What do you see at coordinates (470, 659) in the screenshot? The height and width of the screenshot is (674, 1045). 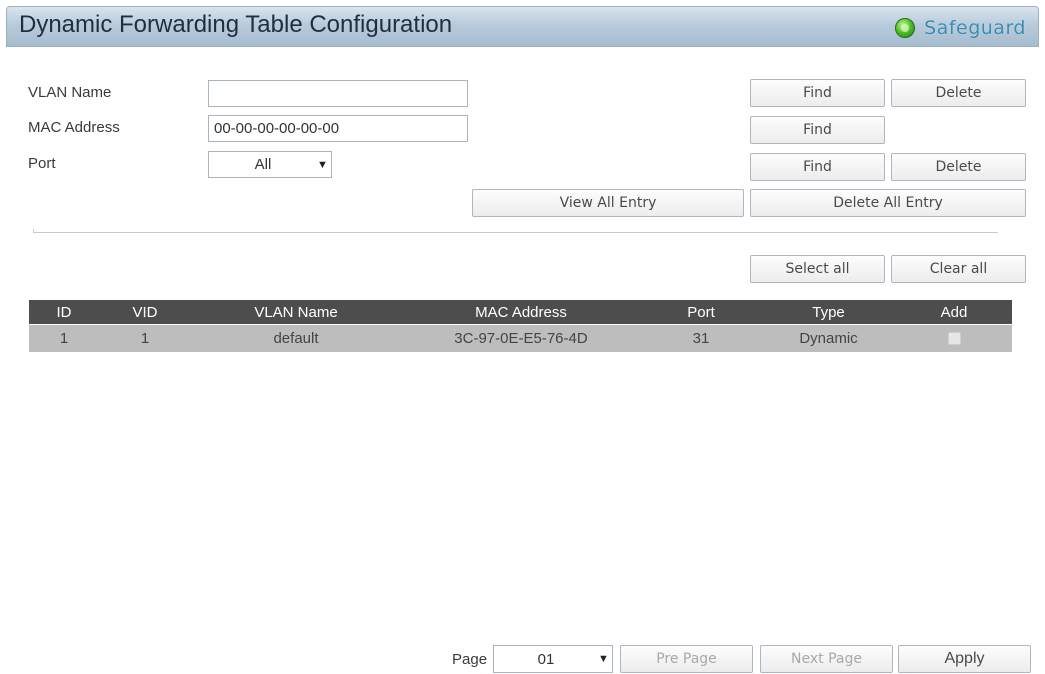 I see `page-label: Page` at bounding box center [470, 659].